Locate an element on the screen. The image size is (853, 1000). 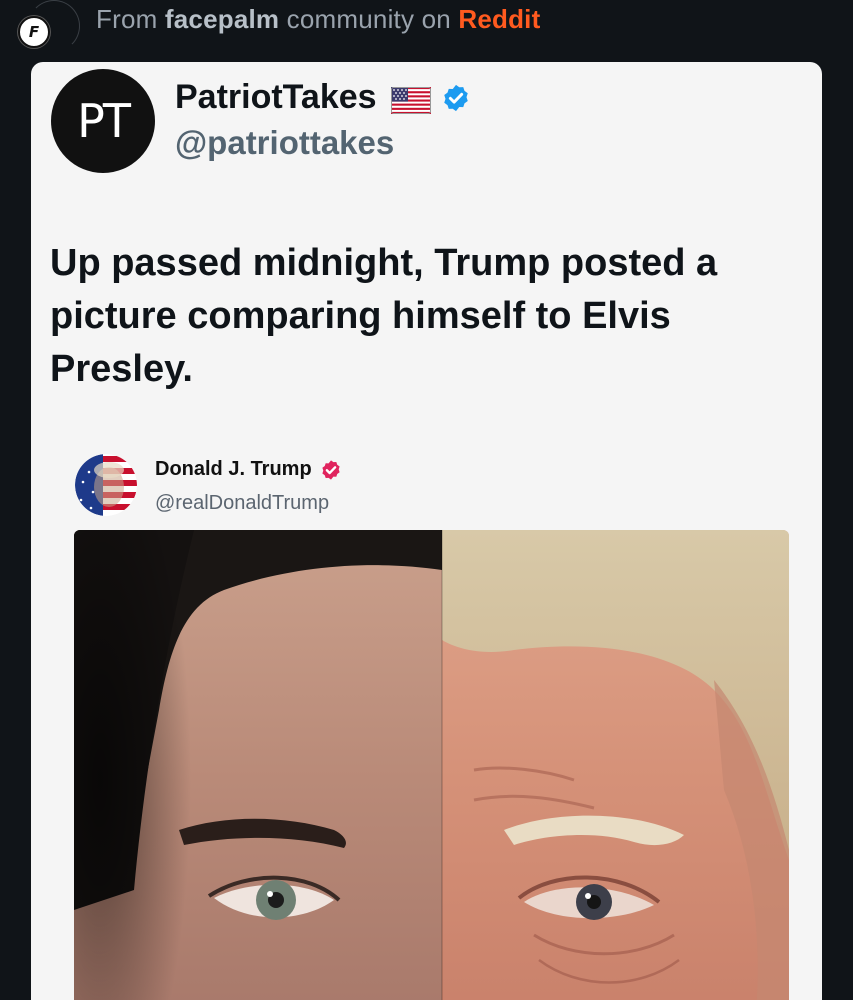
source-bar: F From facepalm community on Reddit is located at coordinates (426, 26).